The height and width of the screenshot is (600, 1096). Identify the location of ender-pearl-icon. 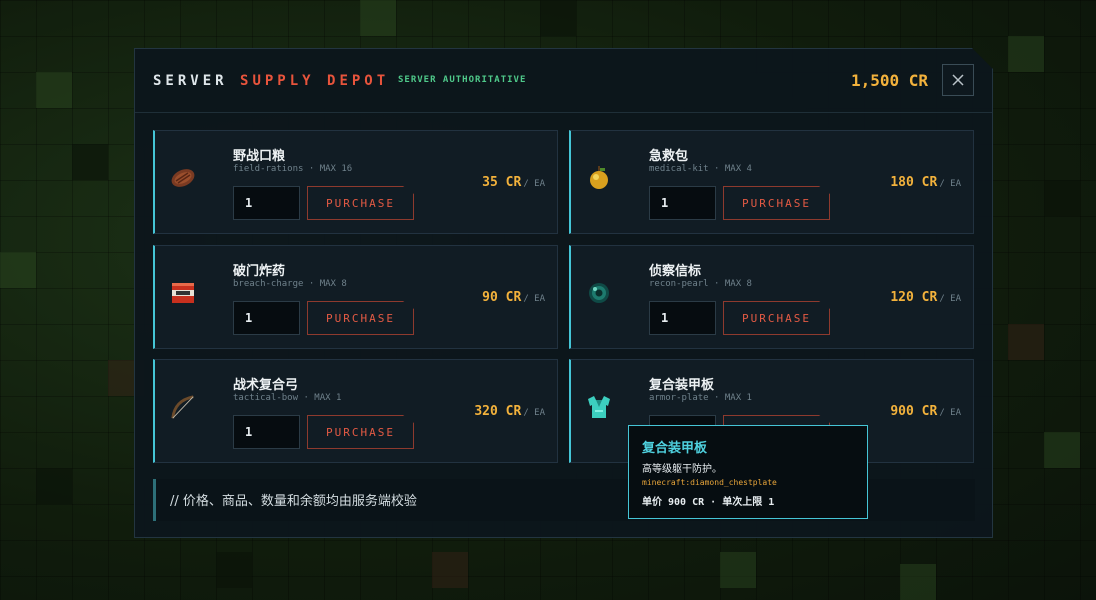
(599, 293).